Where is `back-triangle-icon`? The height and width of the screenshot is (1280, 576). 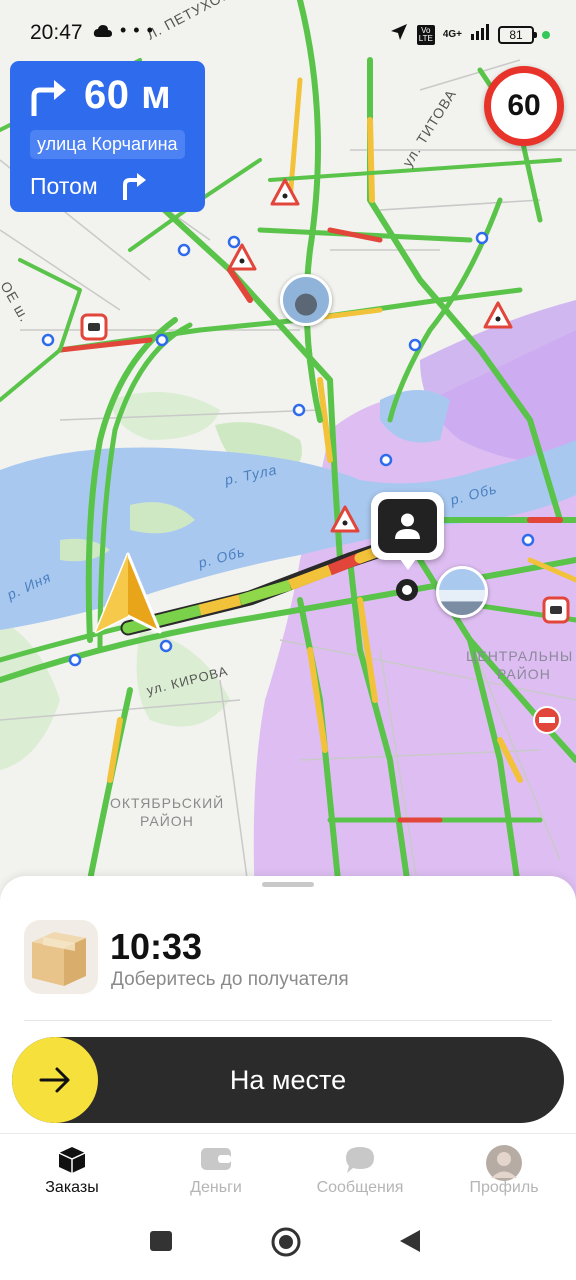 back-triangle-icon is located at coordinates (410, 1243).